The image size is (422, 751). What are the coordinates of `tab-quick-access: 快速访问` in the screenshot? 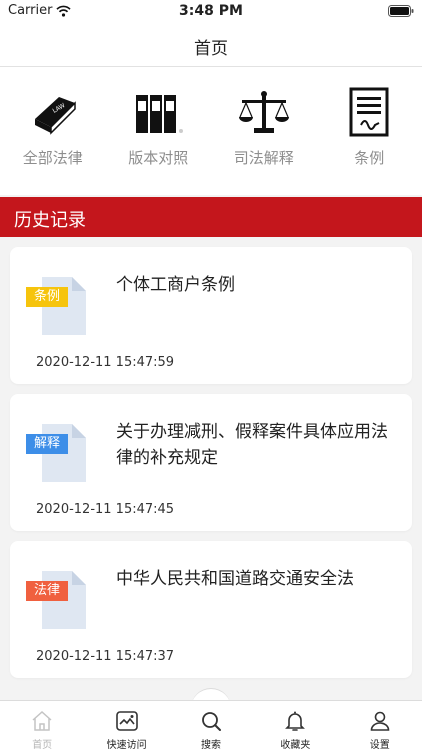 It's located at (126, 726).